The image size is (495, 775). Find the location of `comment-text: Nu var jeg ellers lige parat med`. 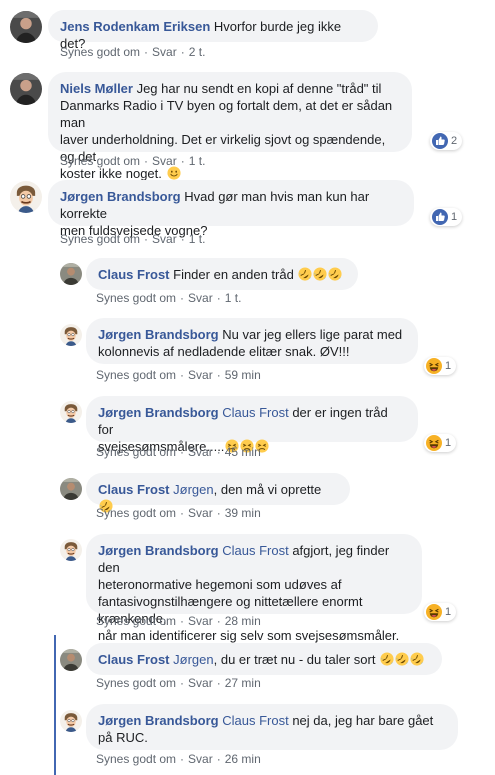

comment-text: Nu var jeg ellers lige parat med is located at coordinates (310, 334).